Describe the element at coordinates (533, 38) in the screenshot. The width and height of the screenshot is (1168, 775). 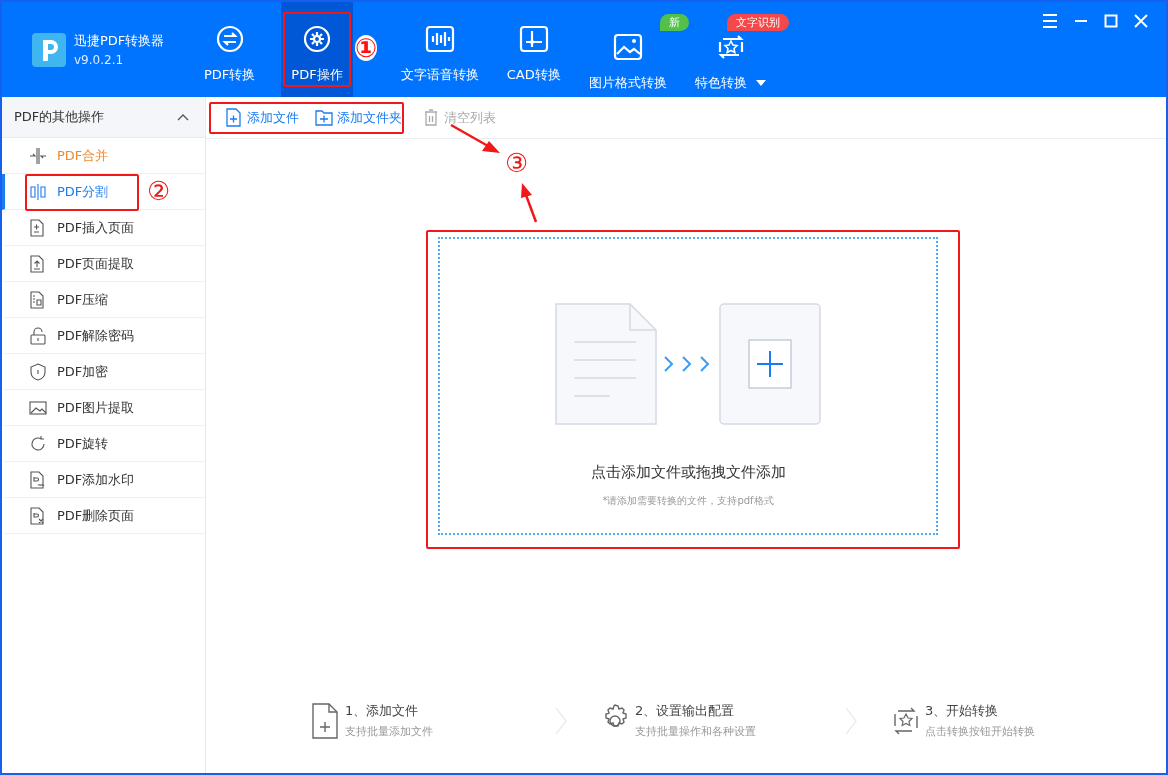
I see `drafting-icon` at that location.